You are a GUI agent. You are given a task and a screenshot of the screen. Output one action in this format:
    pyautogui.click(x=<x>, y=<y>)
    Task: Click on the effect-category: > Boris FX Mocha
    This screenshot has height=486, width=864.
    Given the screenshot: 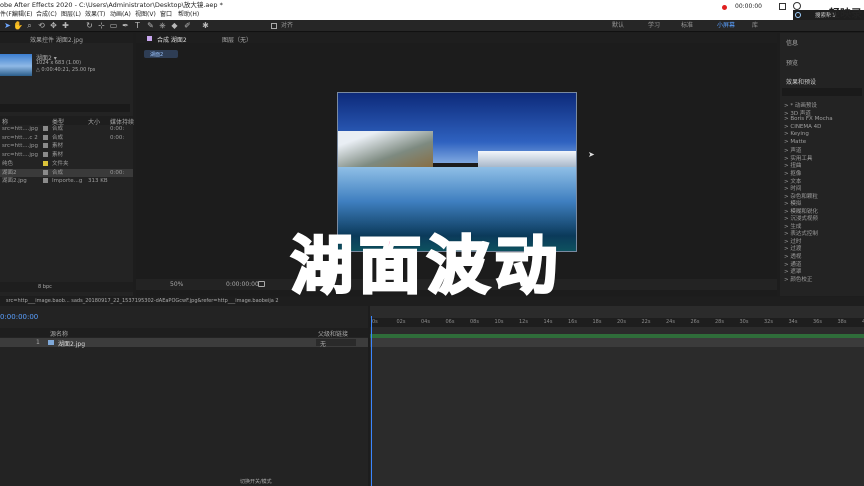 What is the action you would take?
    pyautogui.click(x=808, y=119)
    